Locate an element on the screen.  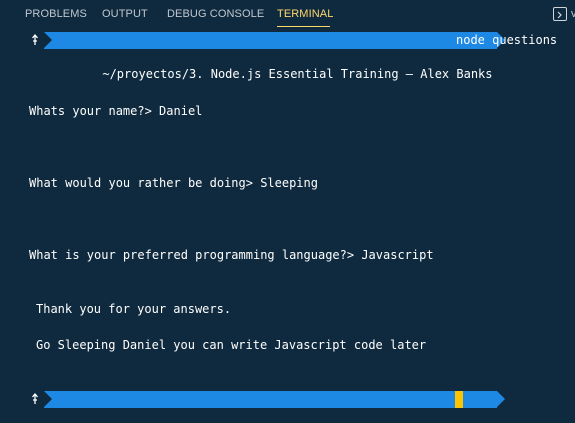
launch-terminal-button is located at coordinates (560, 14).